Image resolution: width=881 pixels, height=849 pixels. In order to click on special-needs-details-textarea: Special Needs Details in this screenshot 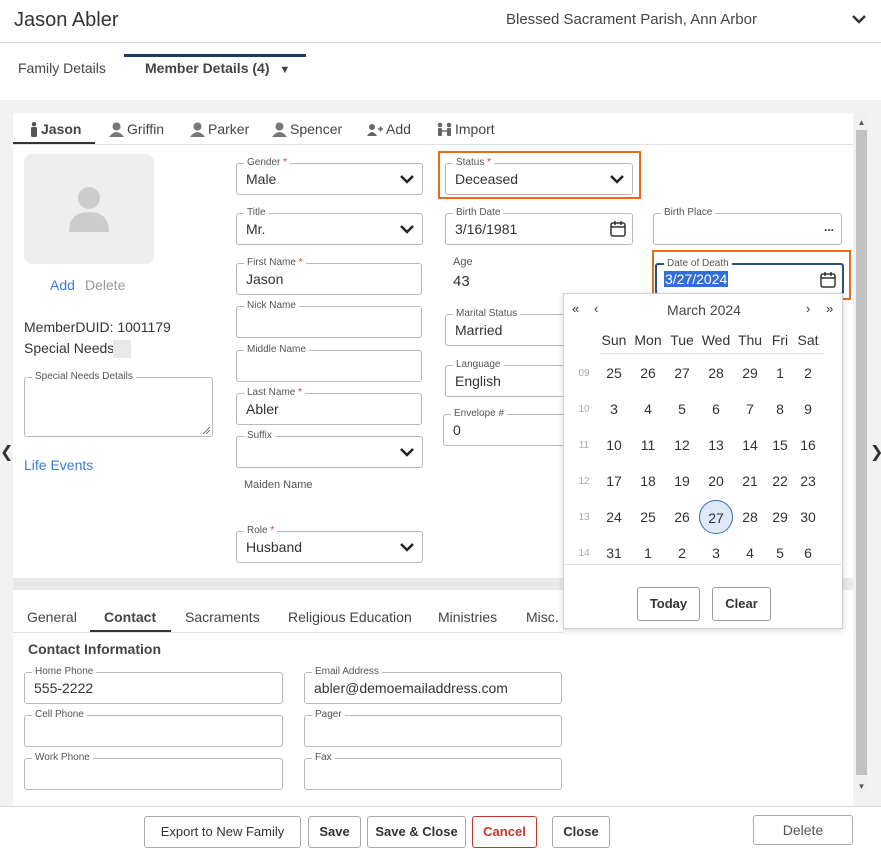, I will do `click(118, 403)`.